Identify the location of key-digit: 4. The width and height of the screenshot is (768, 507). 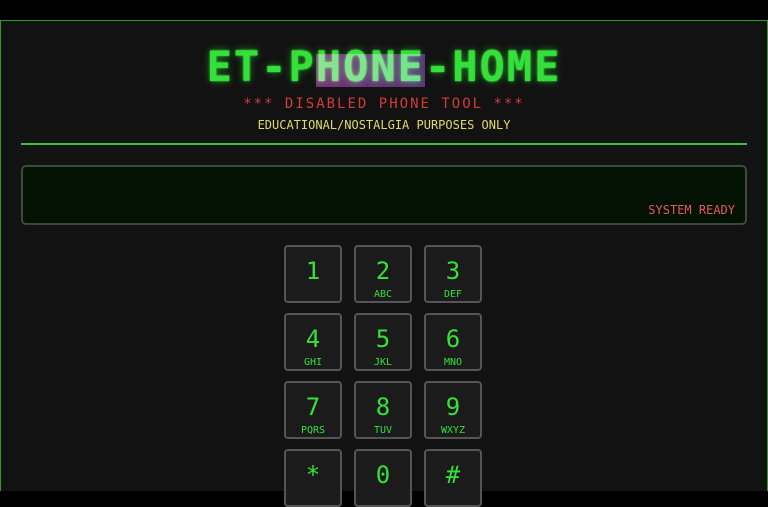
(313, 339).